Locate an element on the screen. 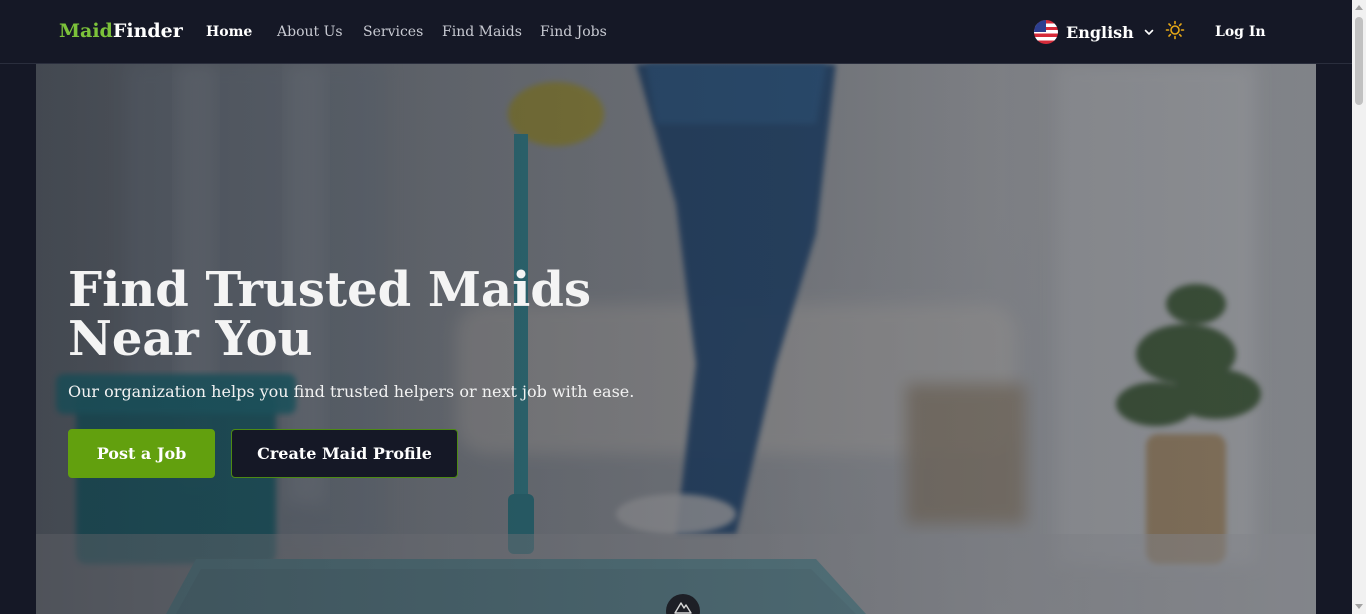 This screenshot has height=614, width=1366. scroll-thumb is located at coordinates (1359, 61).